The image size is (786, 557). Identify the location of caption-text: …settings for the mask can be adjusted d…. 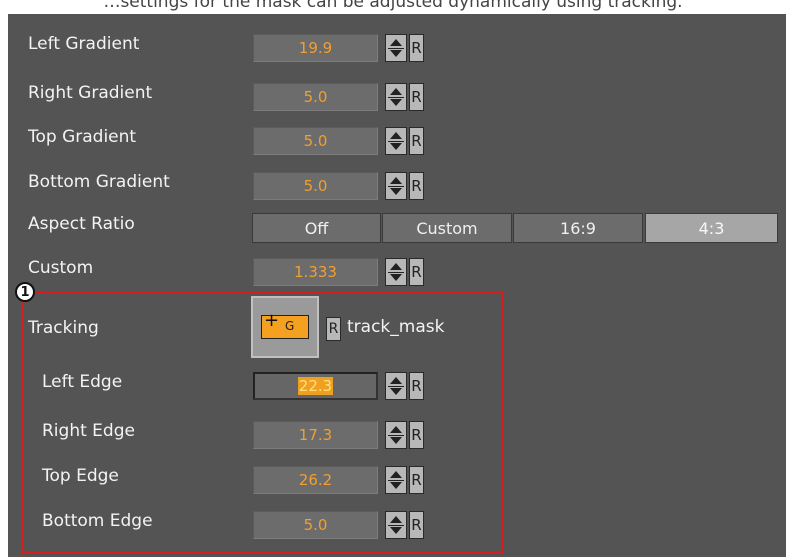
(393, 6).